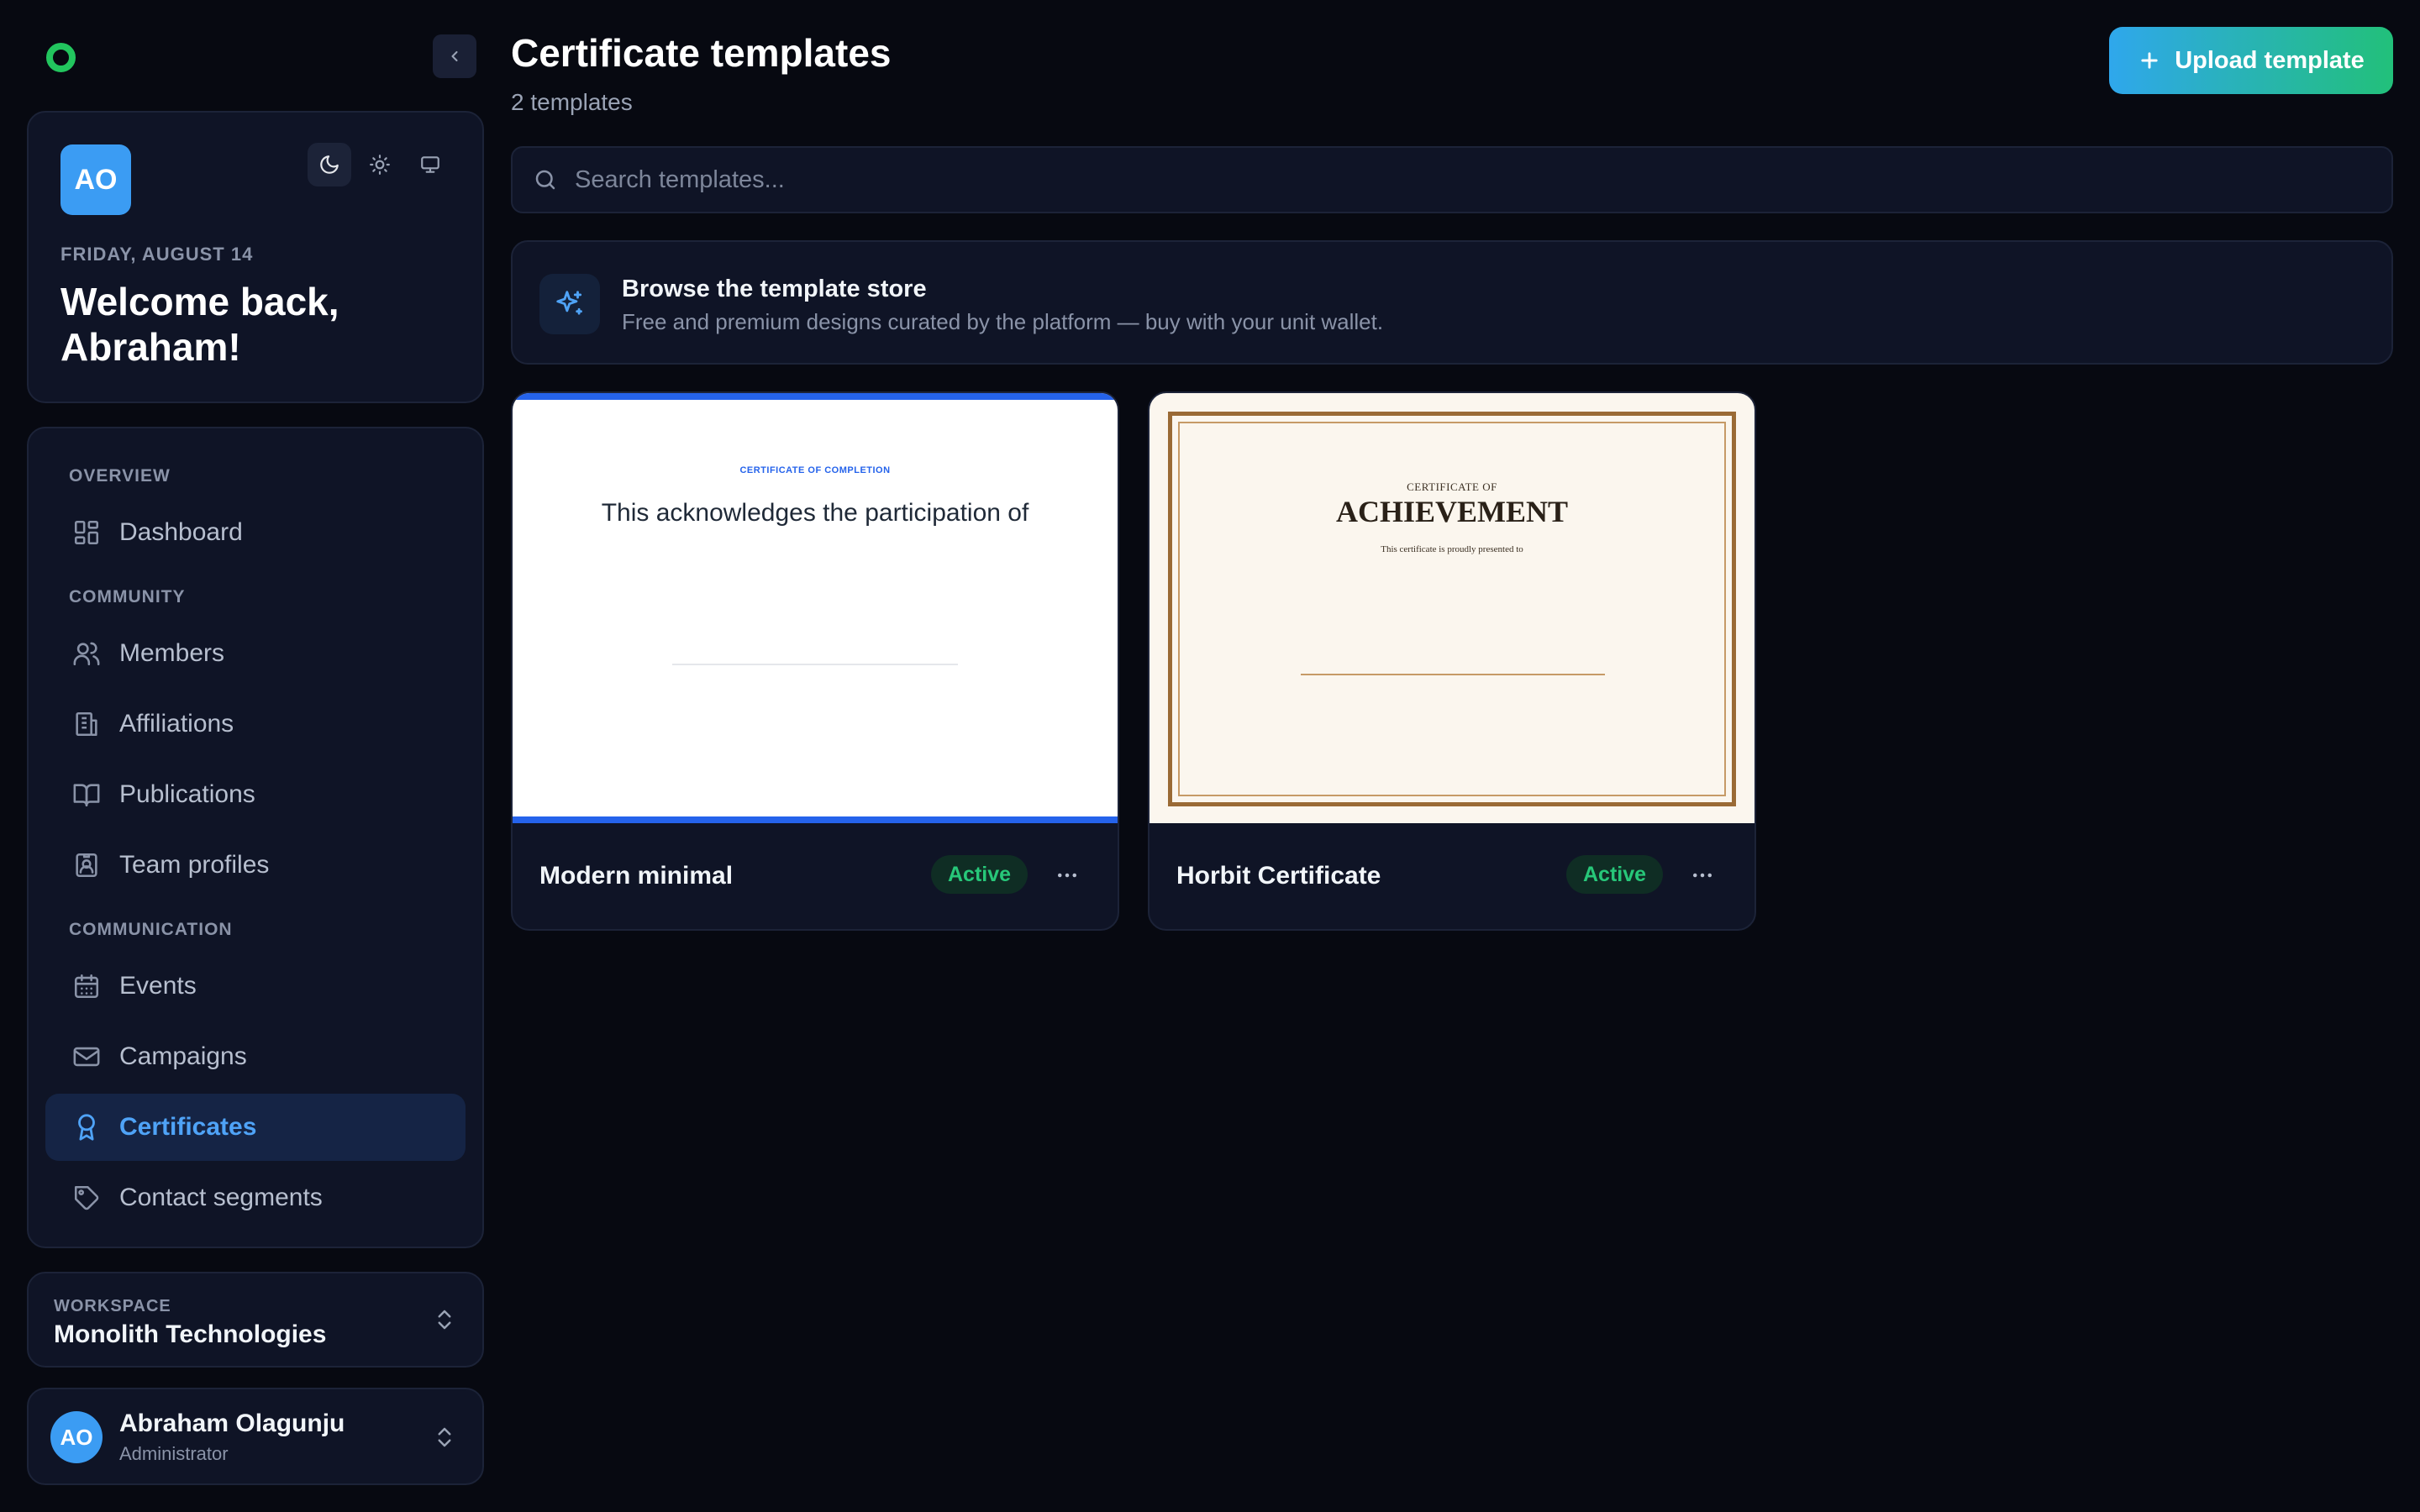  What do you see at coordinates (191, 1334) in the screenshot?
I see `workspace-name: Monolith Technologies` at bounding box center [191, 1334].